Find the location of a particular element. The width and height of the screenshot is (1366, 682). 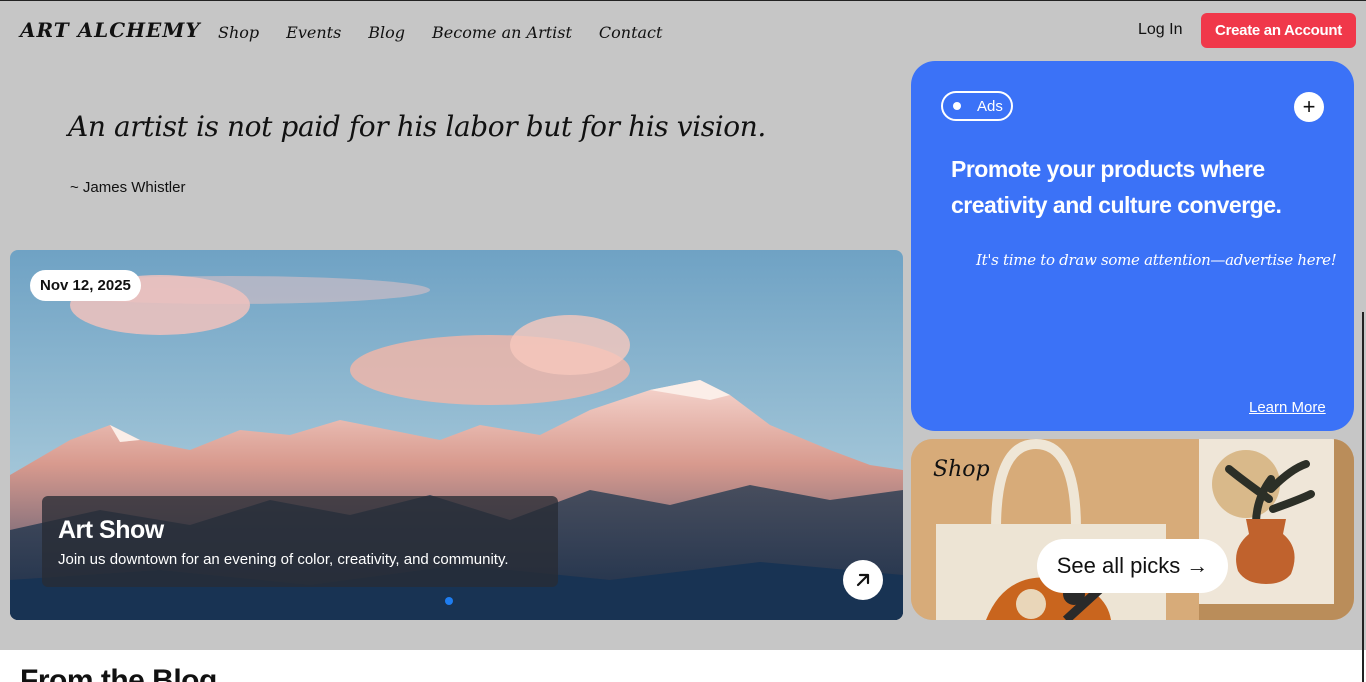

event-title: Art Show is located at coordinates (111, 530).